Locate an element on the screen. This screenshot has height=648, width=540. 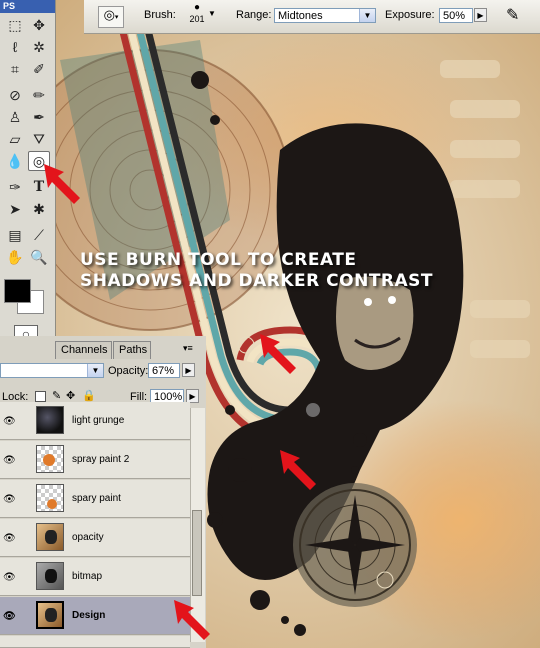
exposure-input: 50% is located at coordinates (456, 15).